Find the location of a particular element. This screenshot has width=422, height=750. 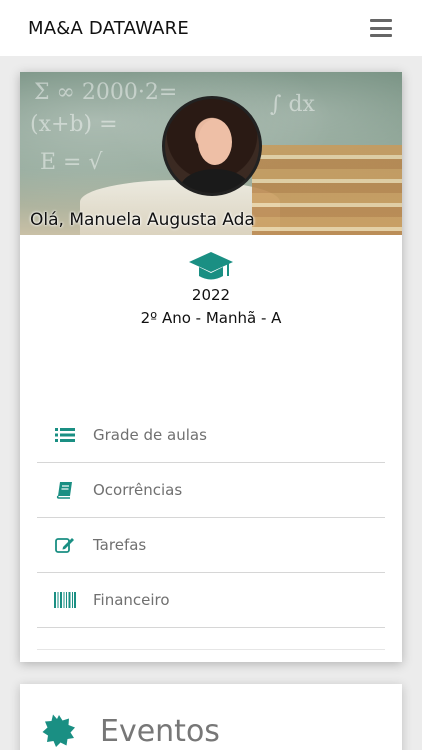

badge-icon is located at coordinates (58, 730).